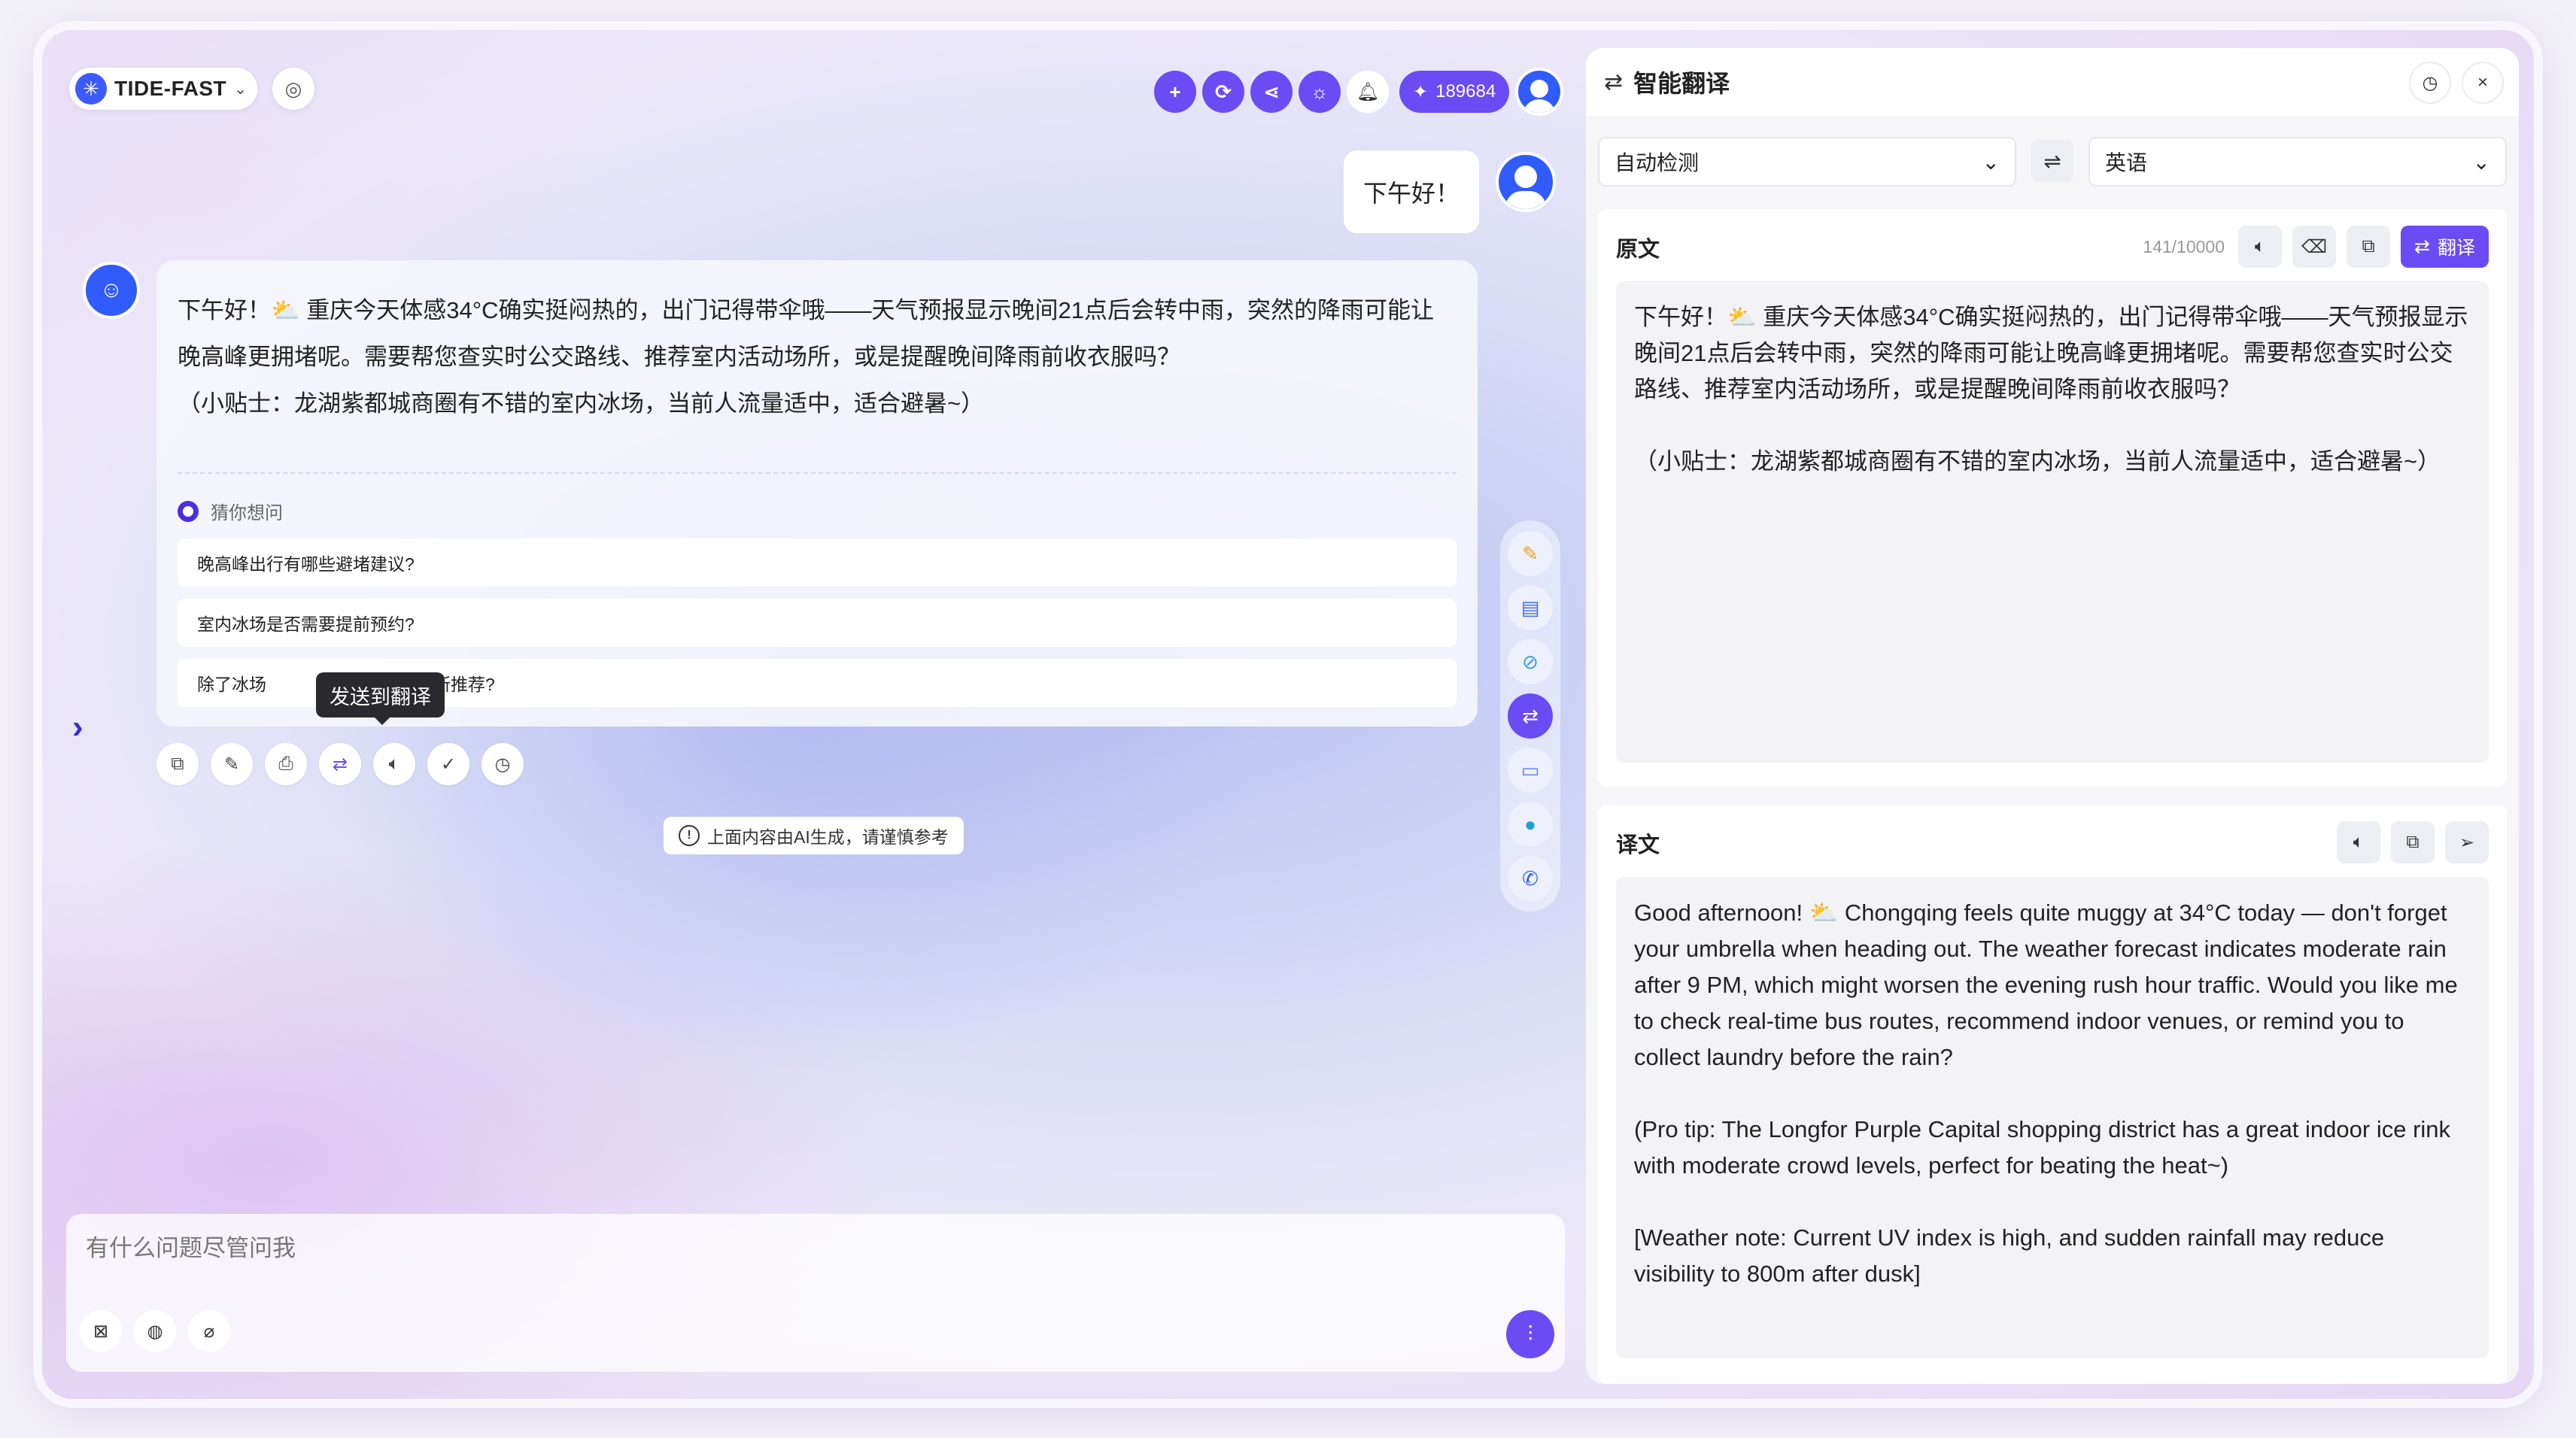 Image resolution: width=2576 pixels, height=1438 pixels. I want to click on send-to-translate-tooltip: 发送到翻译, so click(380, 698).